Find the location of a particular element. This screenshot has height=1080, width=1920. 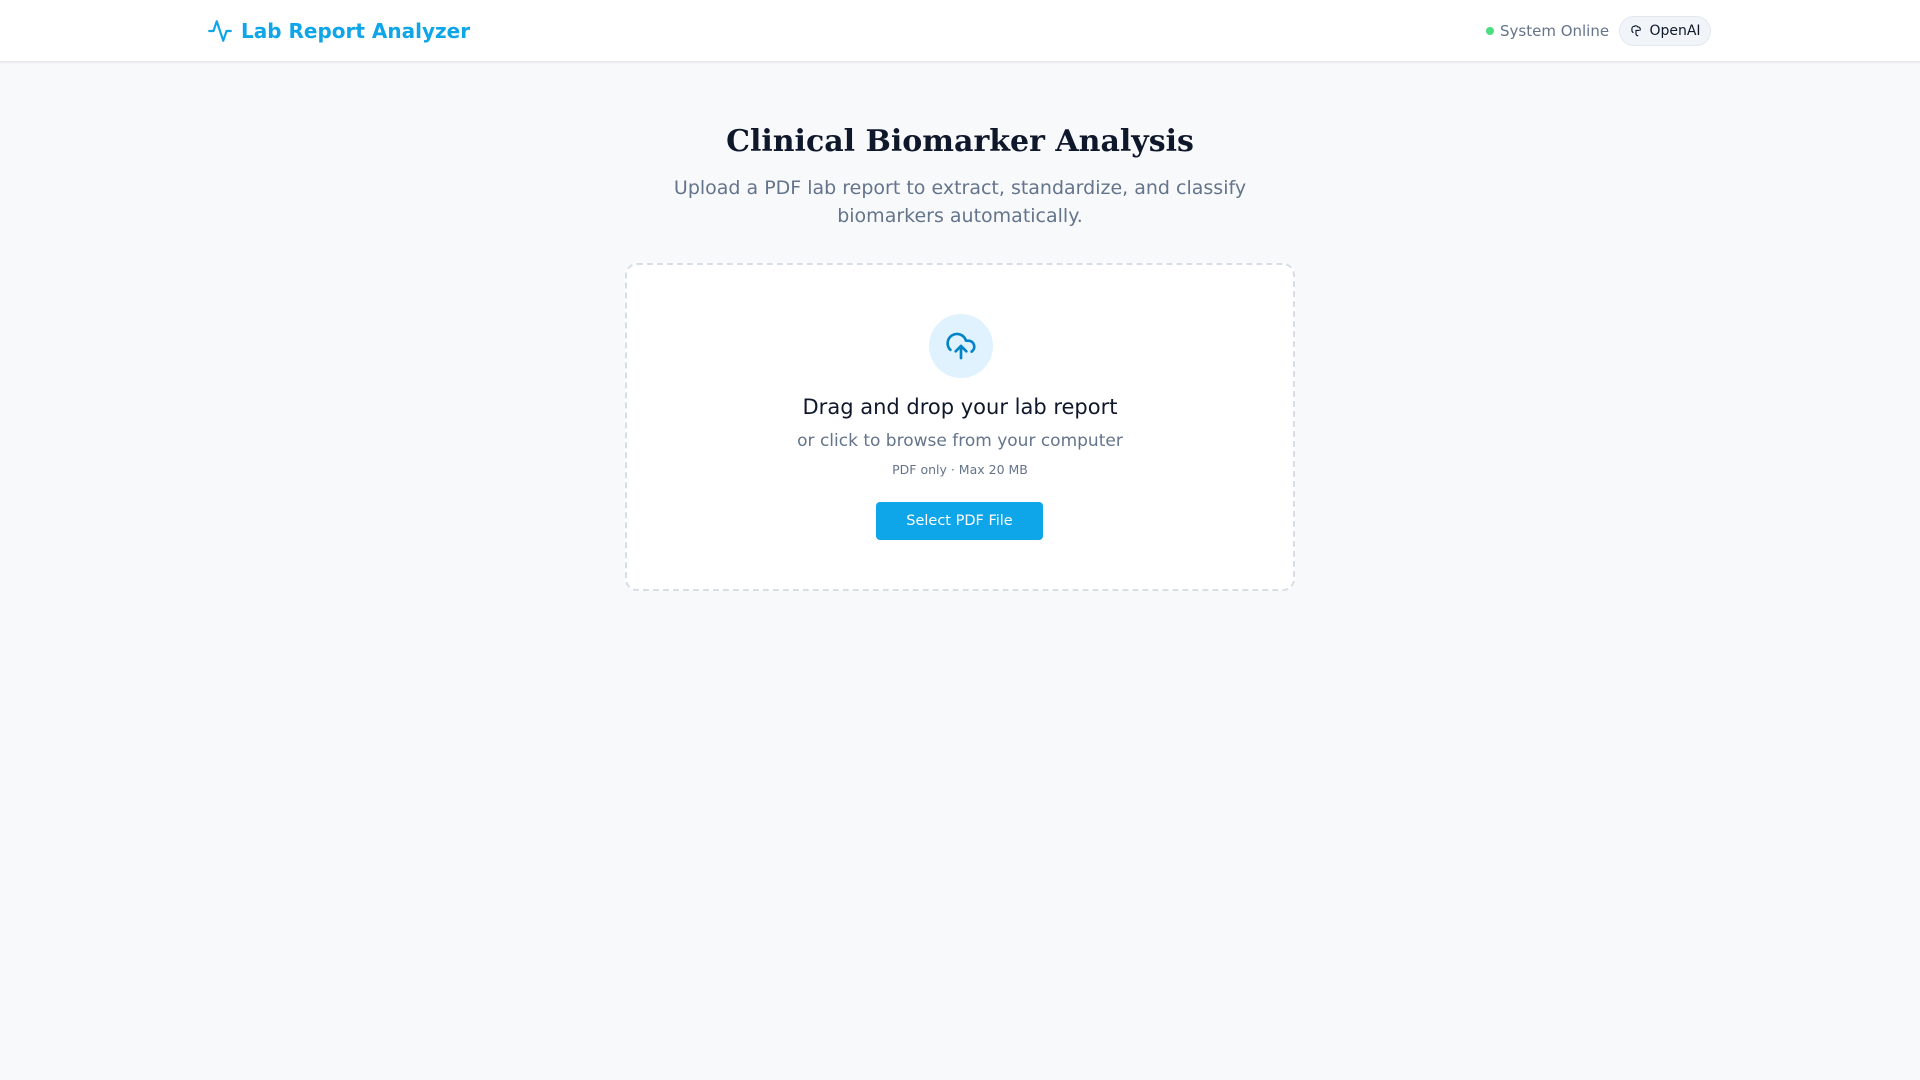

dropzone-subtitle: or click to browse from your computer is located at coordinates (960, 441).